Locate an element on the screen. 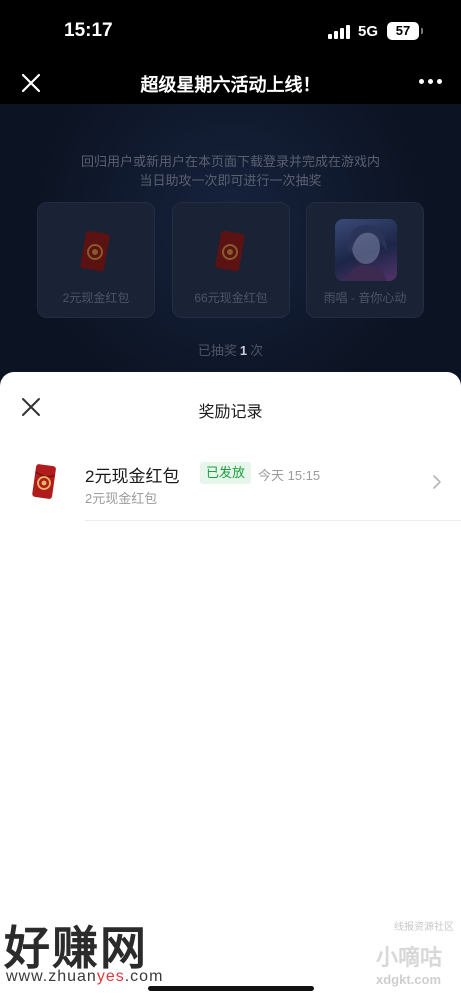 The image size is (461, 1000). prize-card: 66元现金红包 is located at coordinates (231, 260).